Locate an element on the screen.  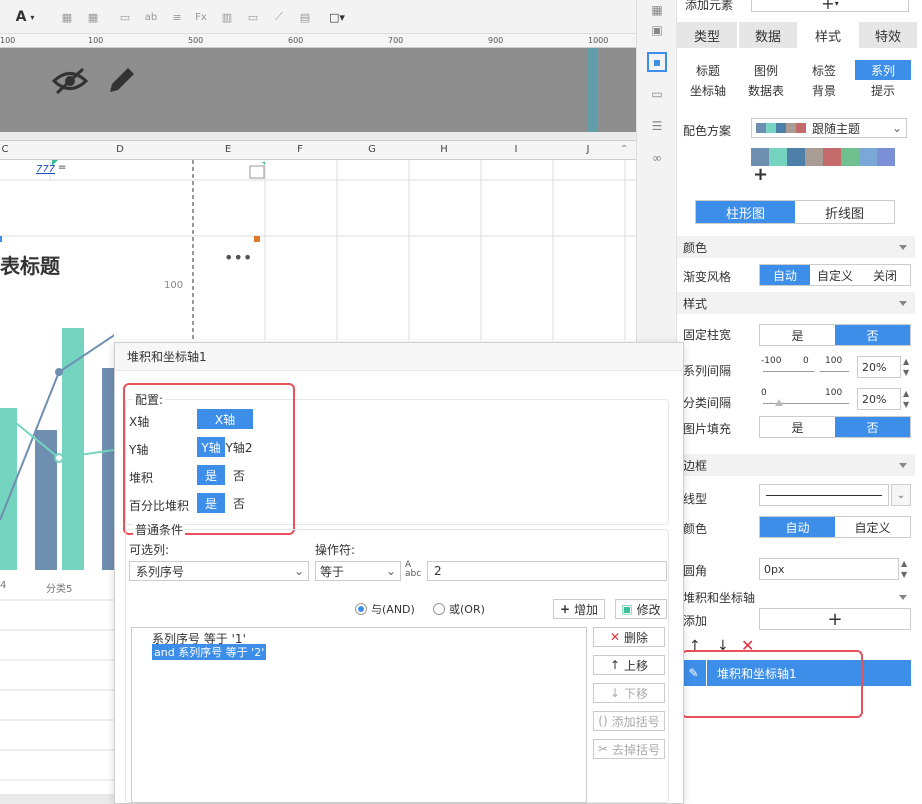
gradient-off: 关闭 is located at coordinates (885, 275).